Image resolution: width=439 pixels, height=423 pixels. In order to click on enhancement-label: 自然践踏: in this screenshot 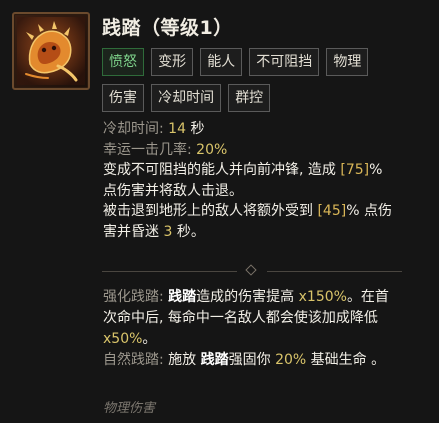, I will do `click(133, 360)`.